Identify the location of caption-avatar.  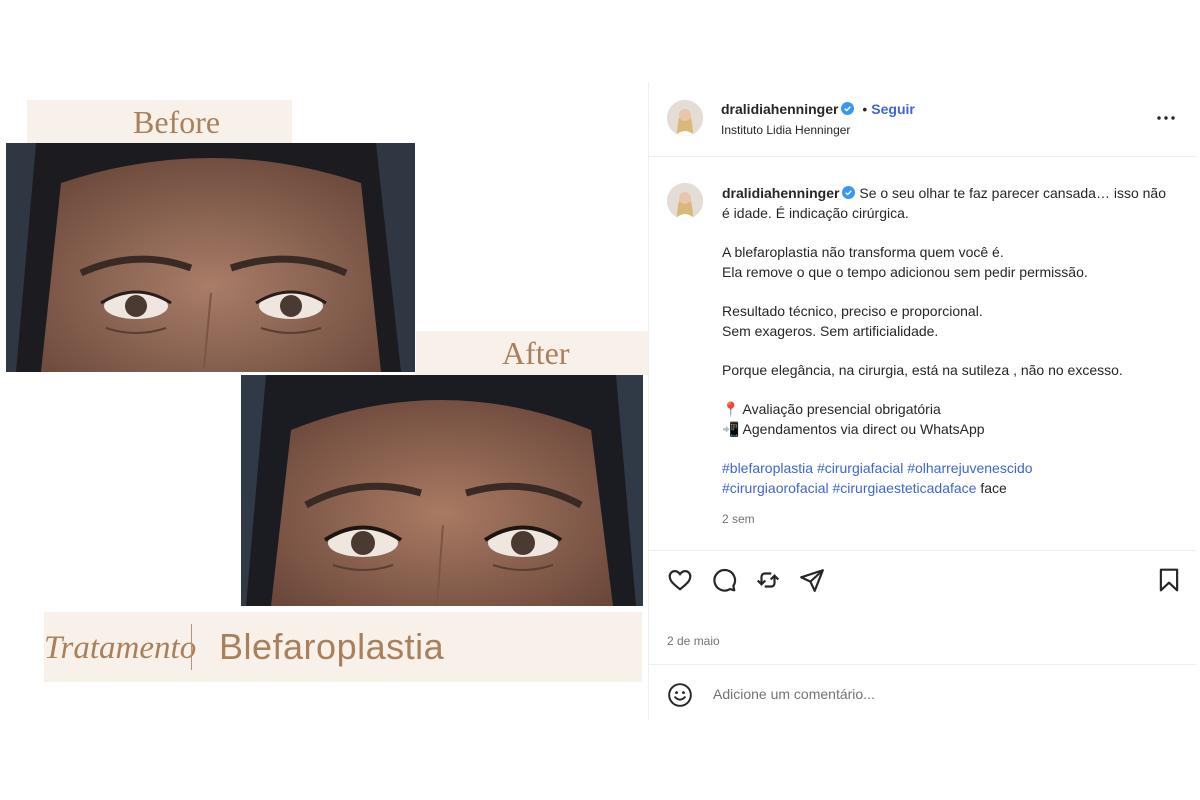
(685, 201).